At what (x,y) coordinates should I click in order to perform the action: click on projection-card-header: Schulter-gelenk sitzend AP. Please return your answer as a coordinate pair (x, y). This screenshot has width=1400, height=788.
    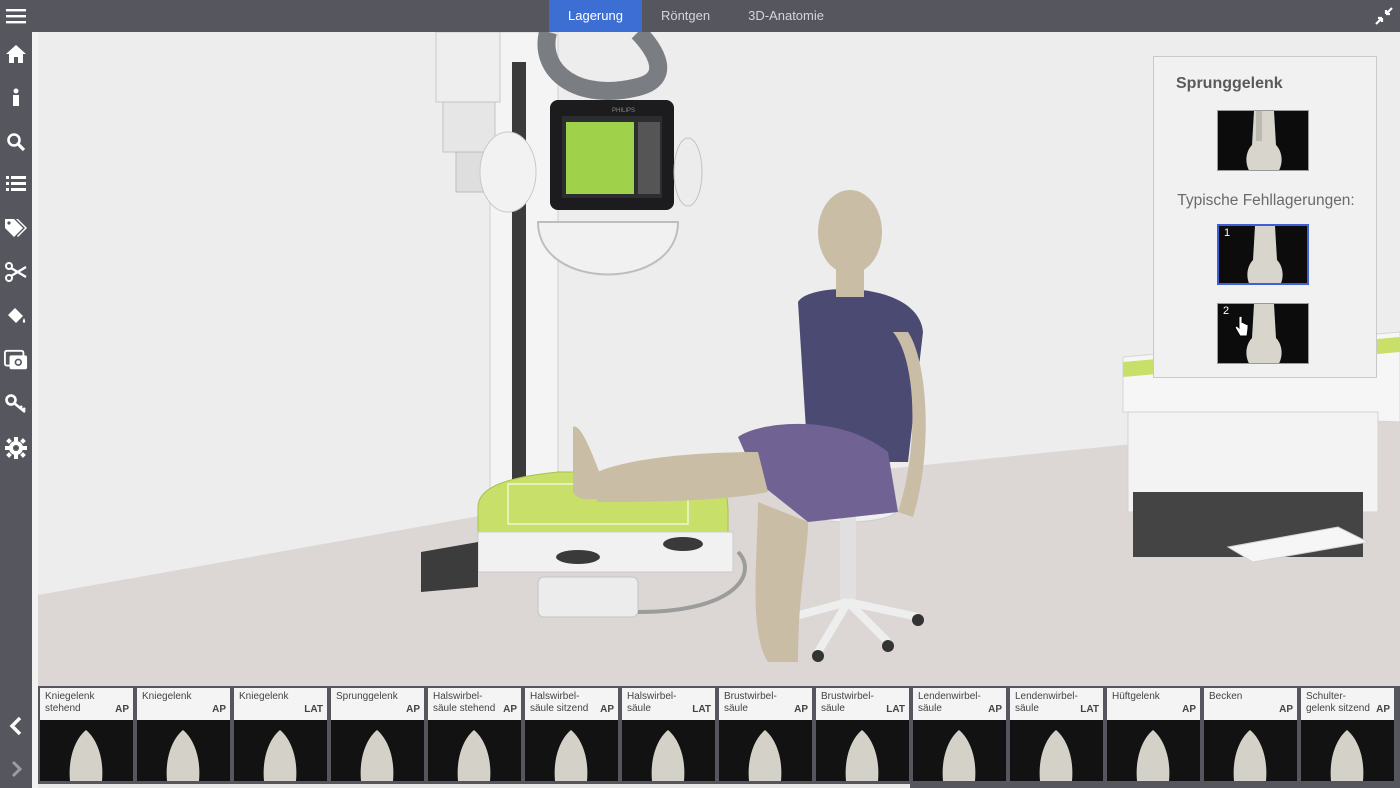
    Looking at the image, I should click on (1347, 704).